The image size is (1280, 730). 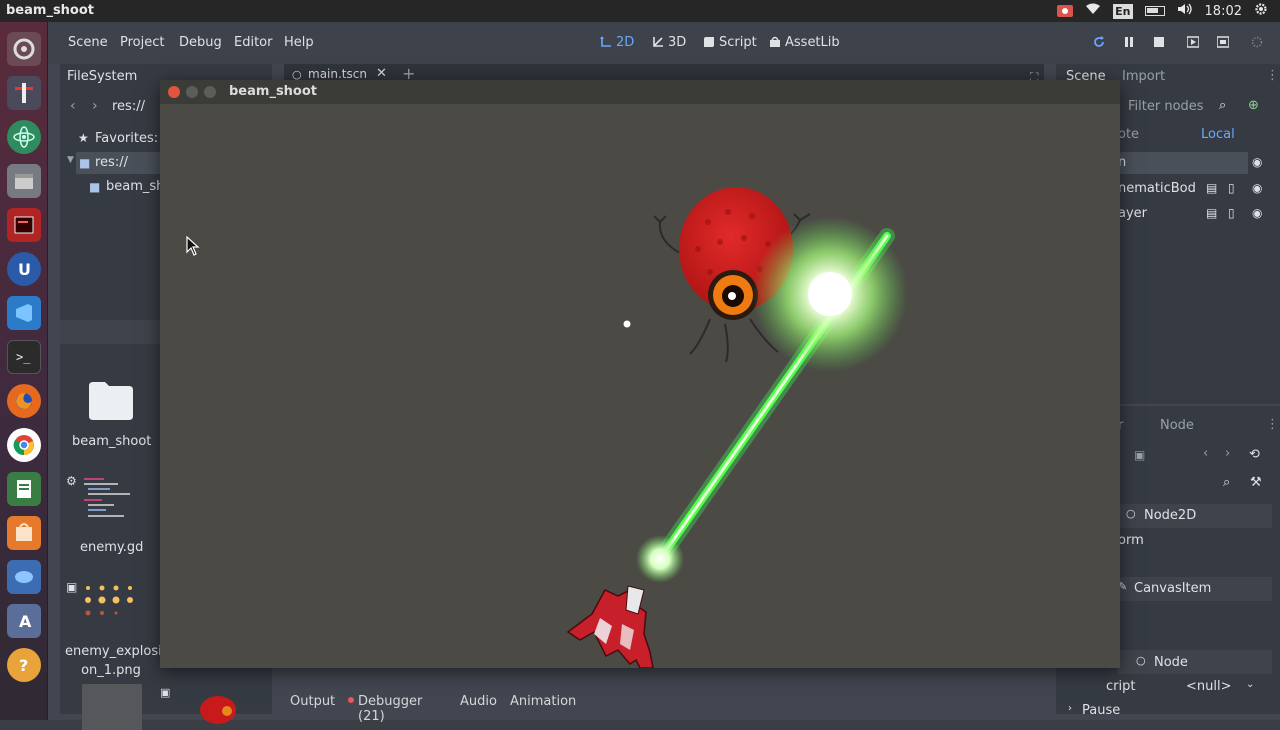 I want to click on local-tab: Local, so click(x=1218, y=134).